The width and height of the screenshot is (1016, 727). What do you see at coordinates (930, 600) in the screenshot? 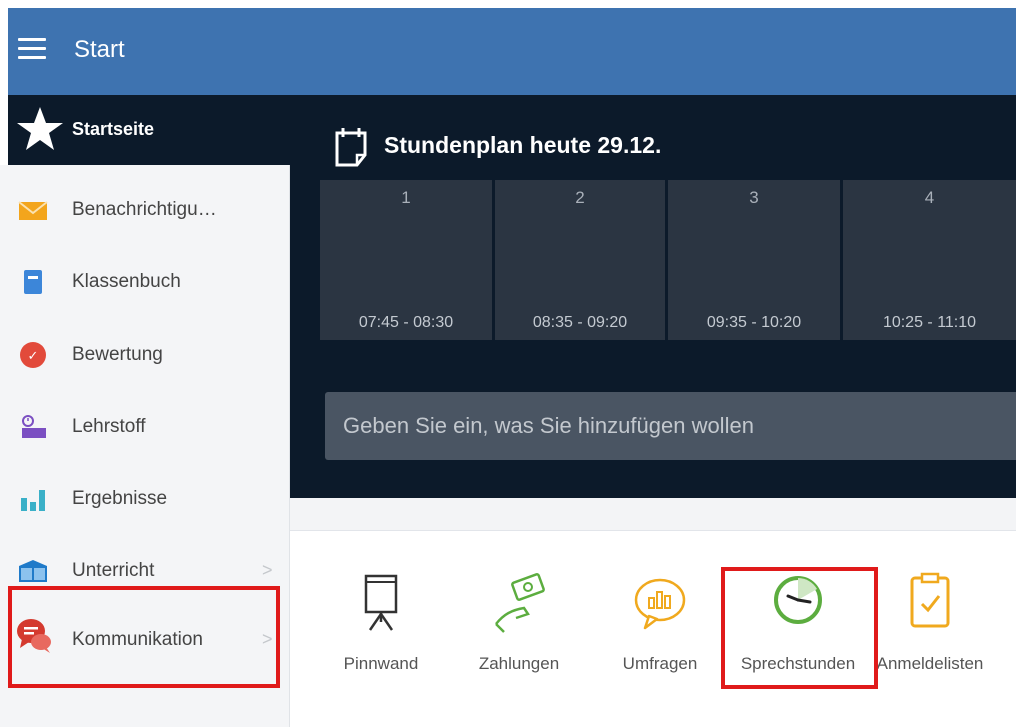
I see `clipboard-check-icon` at bounding box center [930, 600].